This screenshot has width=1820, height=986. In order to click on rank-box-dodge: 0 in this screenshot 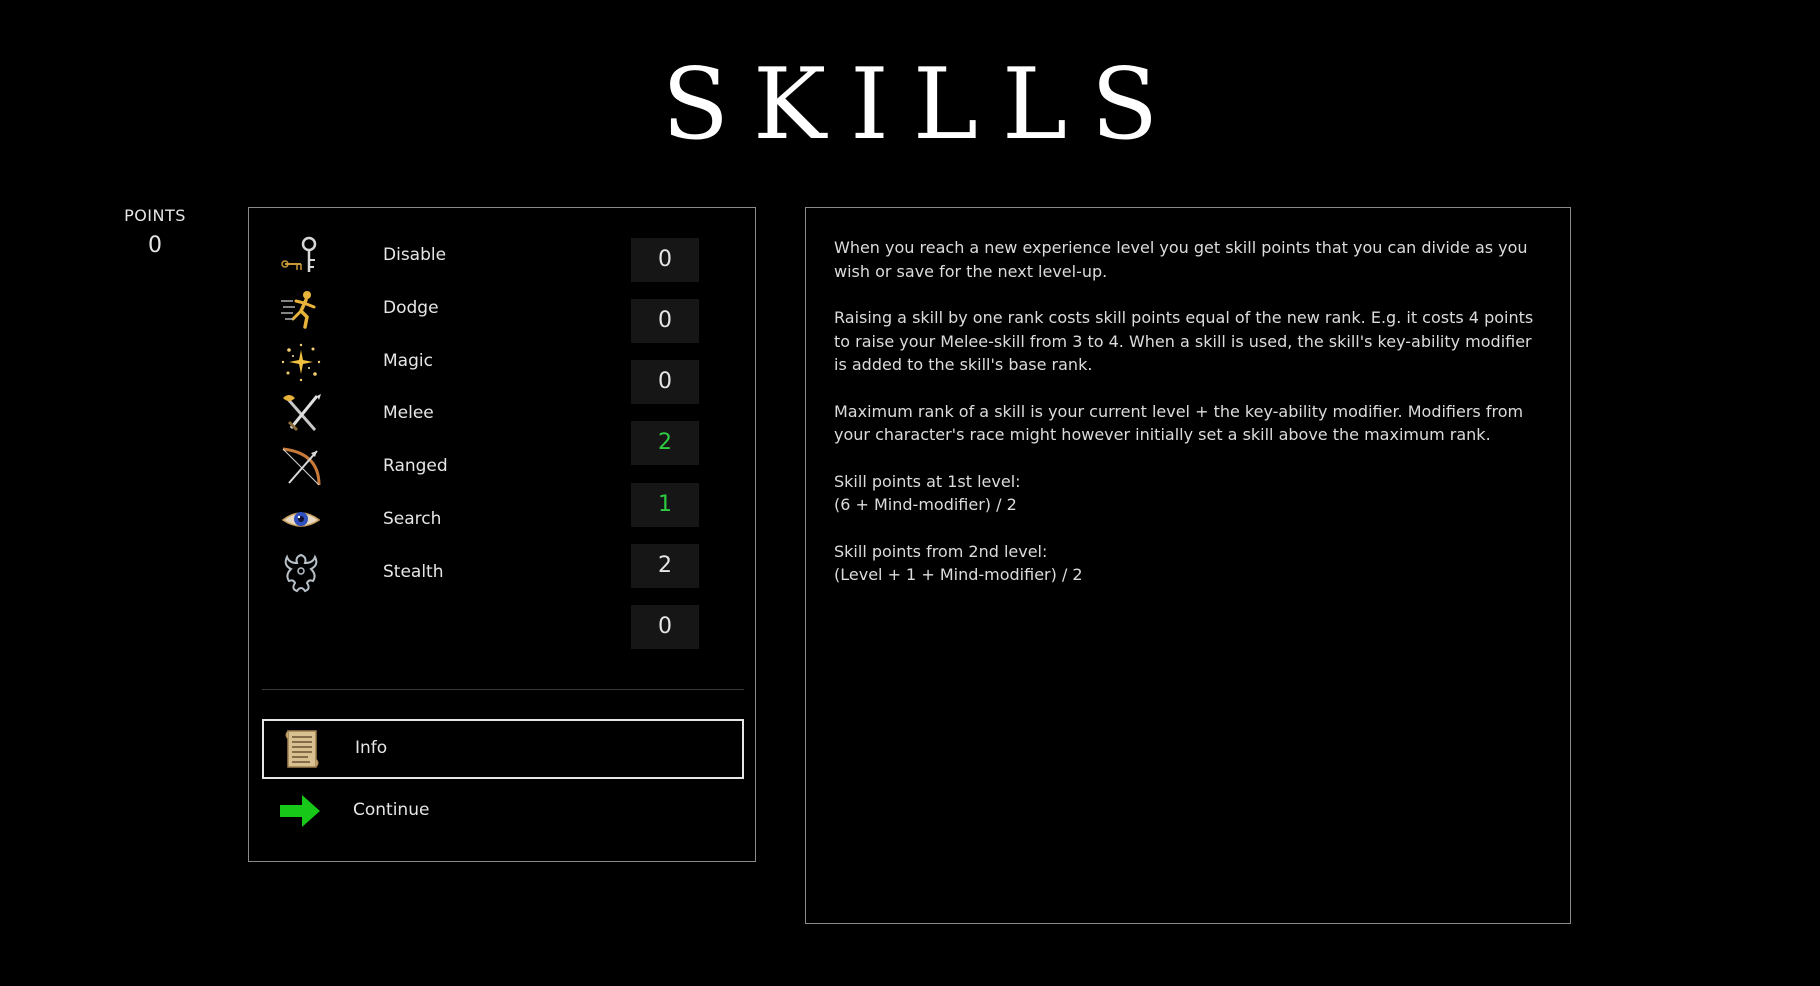, I will do `click(665, 321)`.